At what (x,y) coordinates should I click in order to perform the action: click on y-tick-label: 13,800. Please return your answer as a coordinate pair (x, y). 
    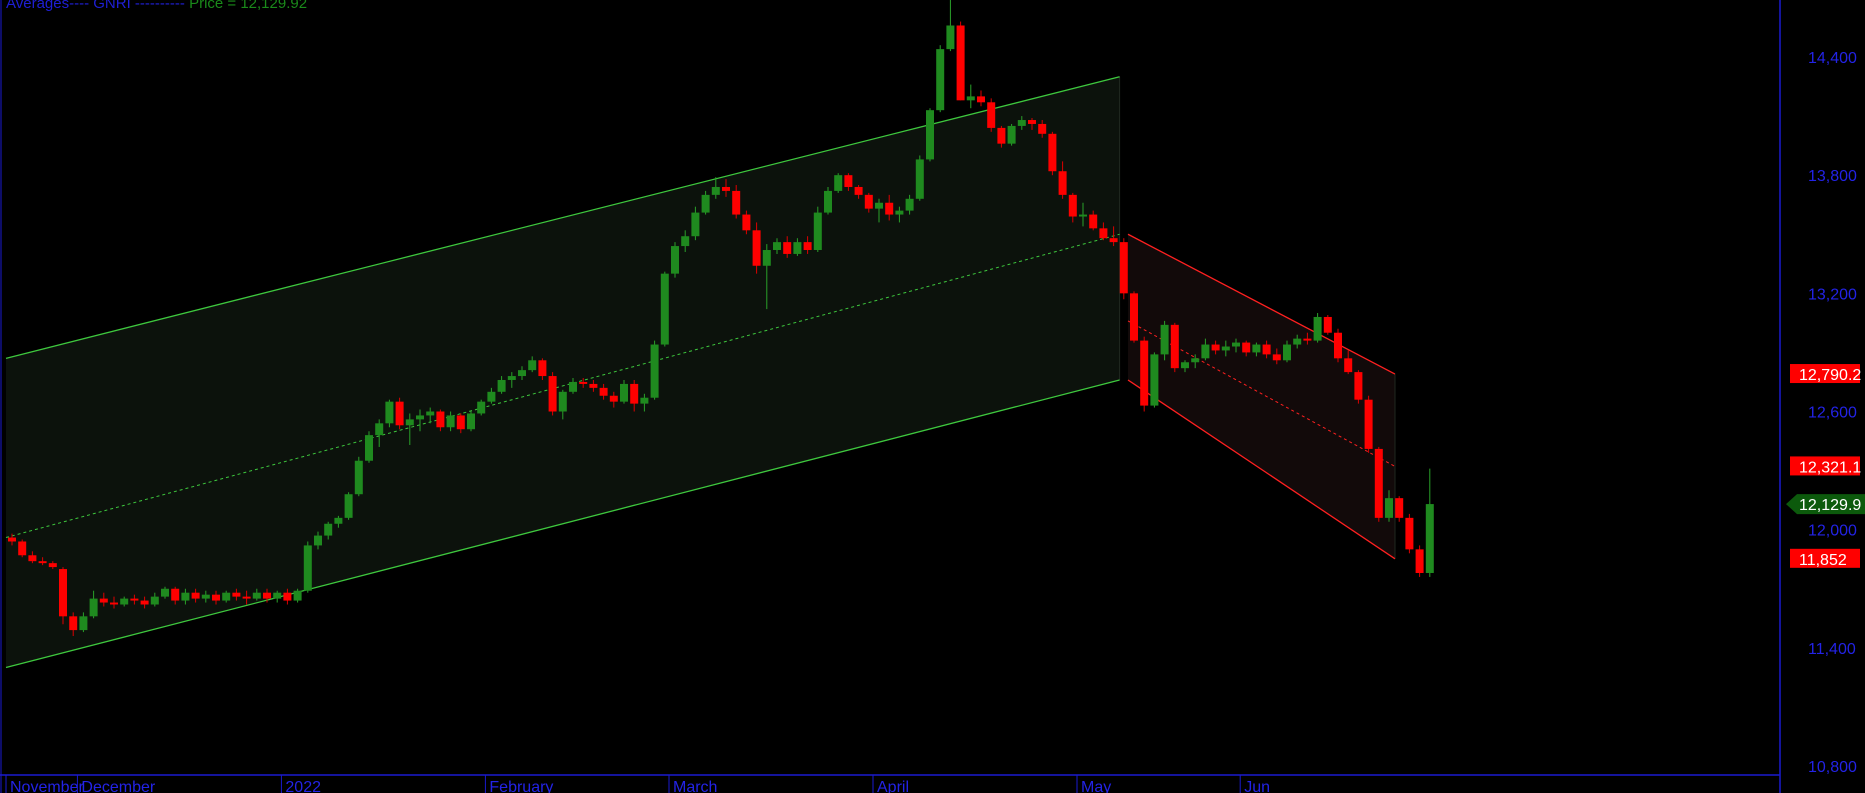
    Looking at the image, I should click on (1832, 176).